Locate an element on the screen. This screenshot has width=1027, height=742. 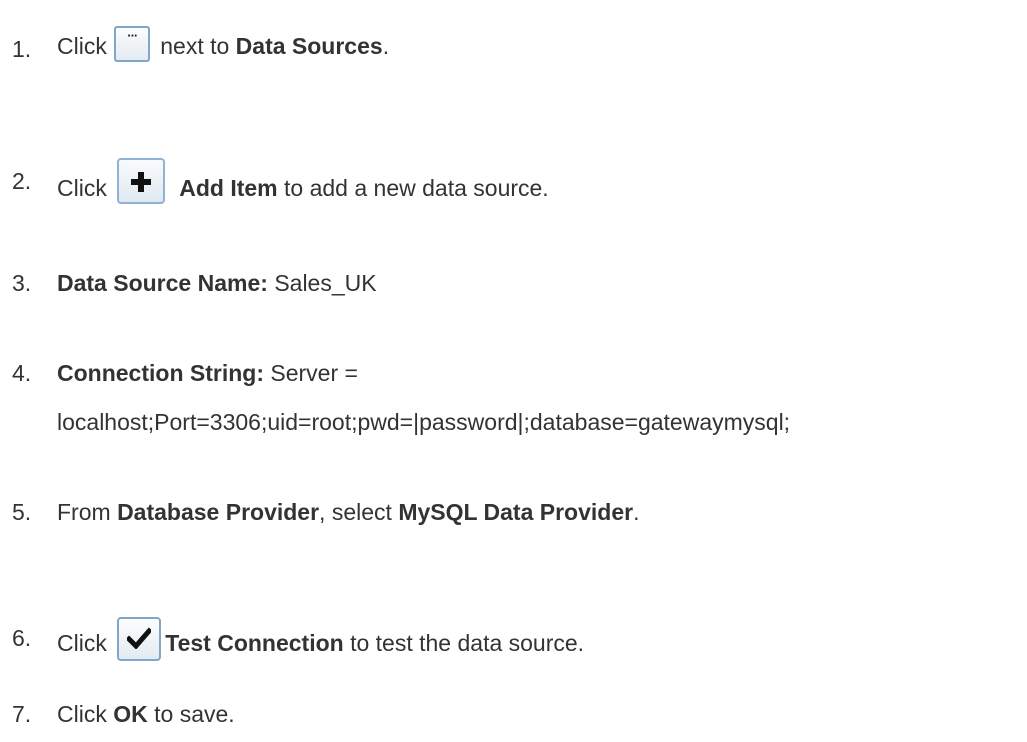
data-source-name-label: Data Source Name: is located at coordinates (162, 283).